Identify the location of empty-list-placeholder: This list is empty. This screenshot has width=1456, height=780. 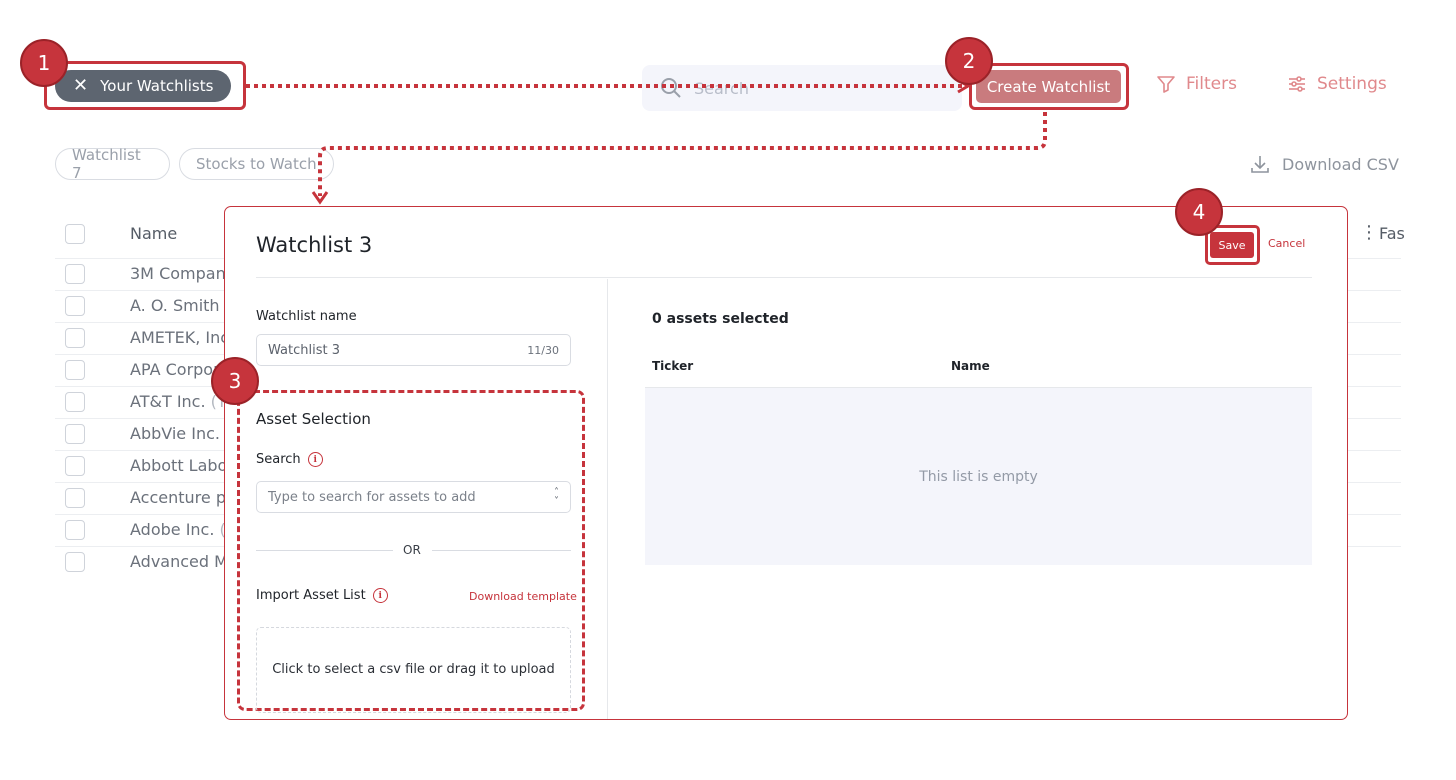
(978, 476).